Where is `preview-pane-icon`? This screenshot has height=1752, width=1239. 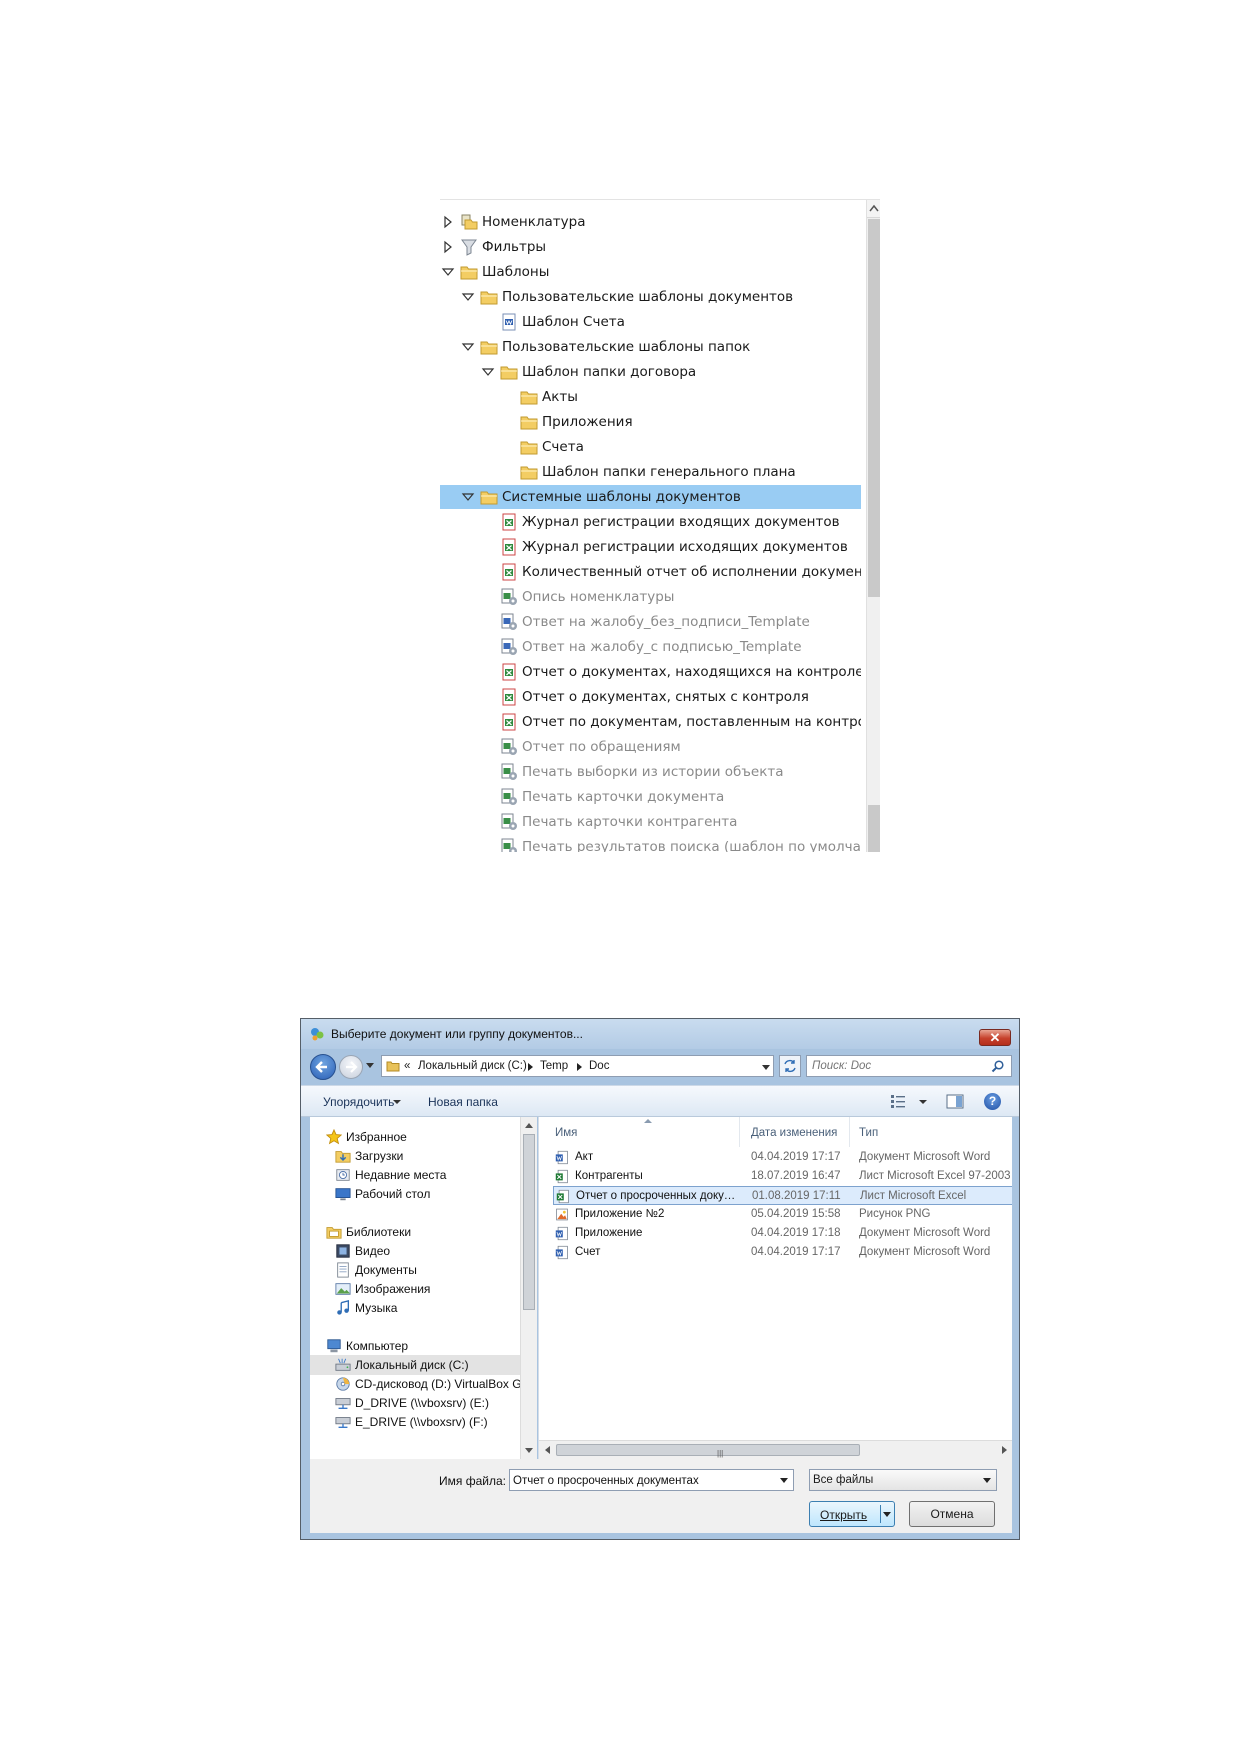 preview-pane-icon is located at coordinates (955, 1101).